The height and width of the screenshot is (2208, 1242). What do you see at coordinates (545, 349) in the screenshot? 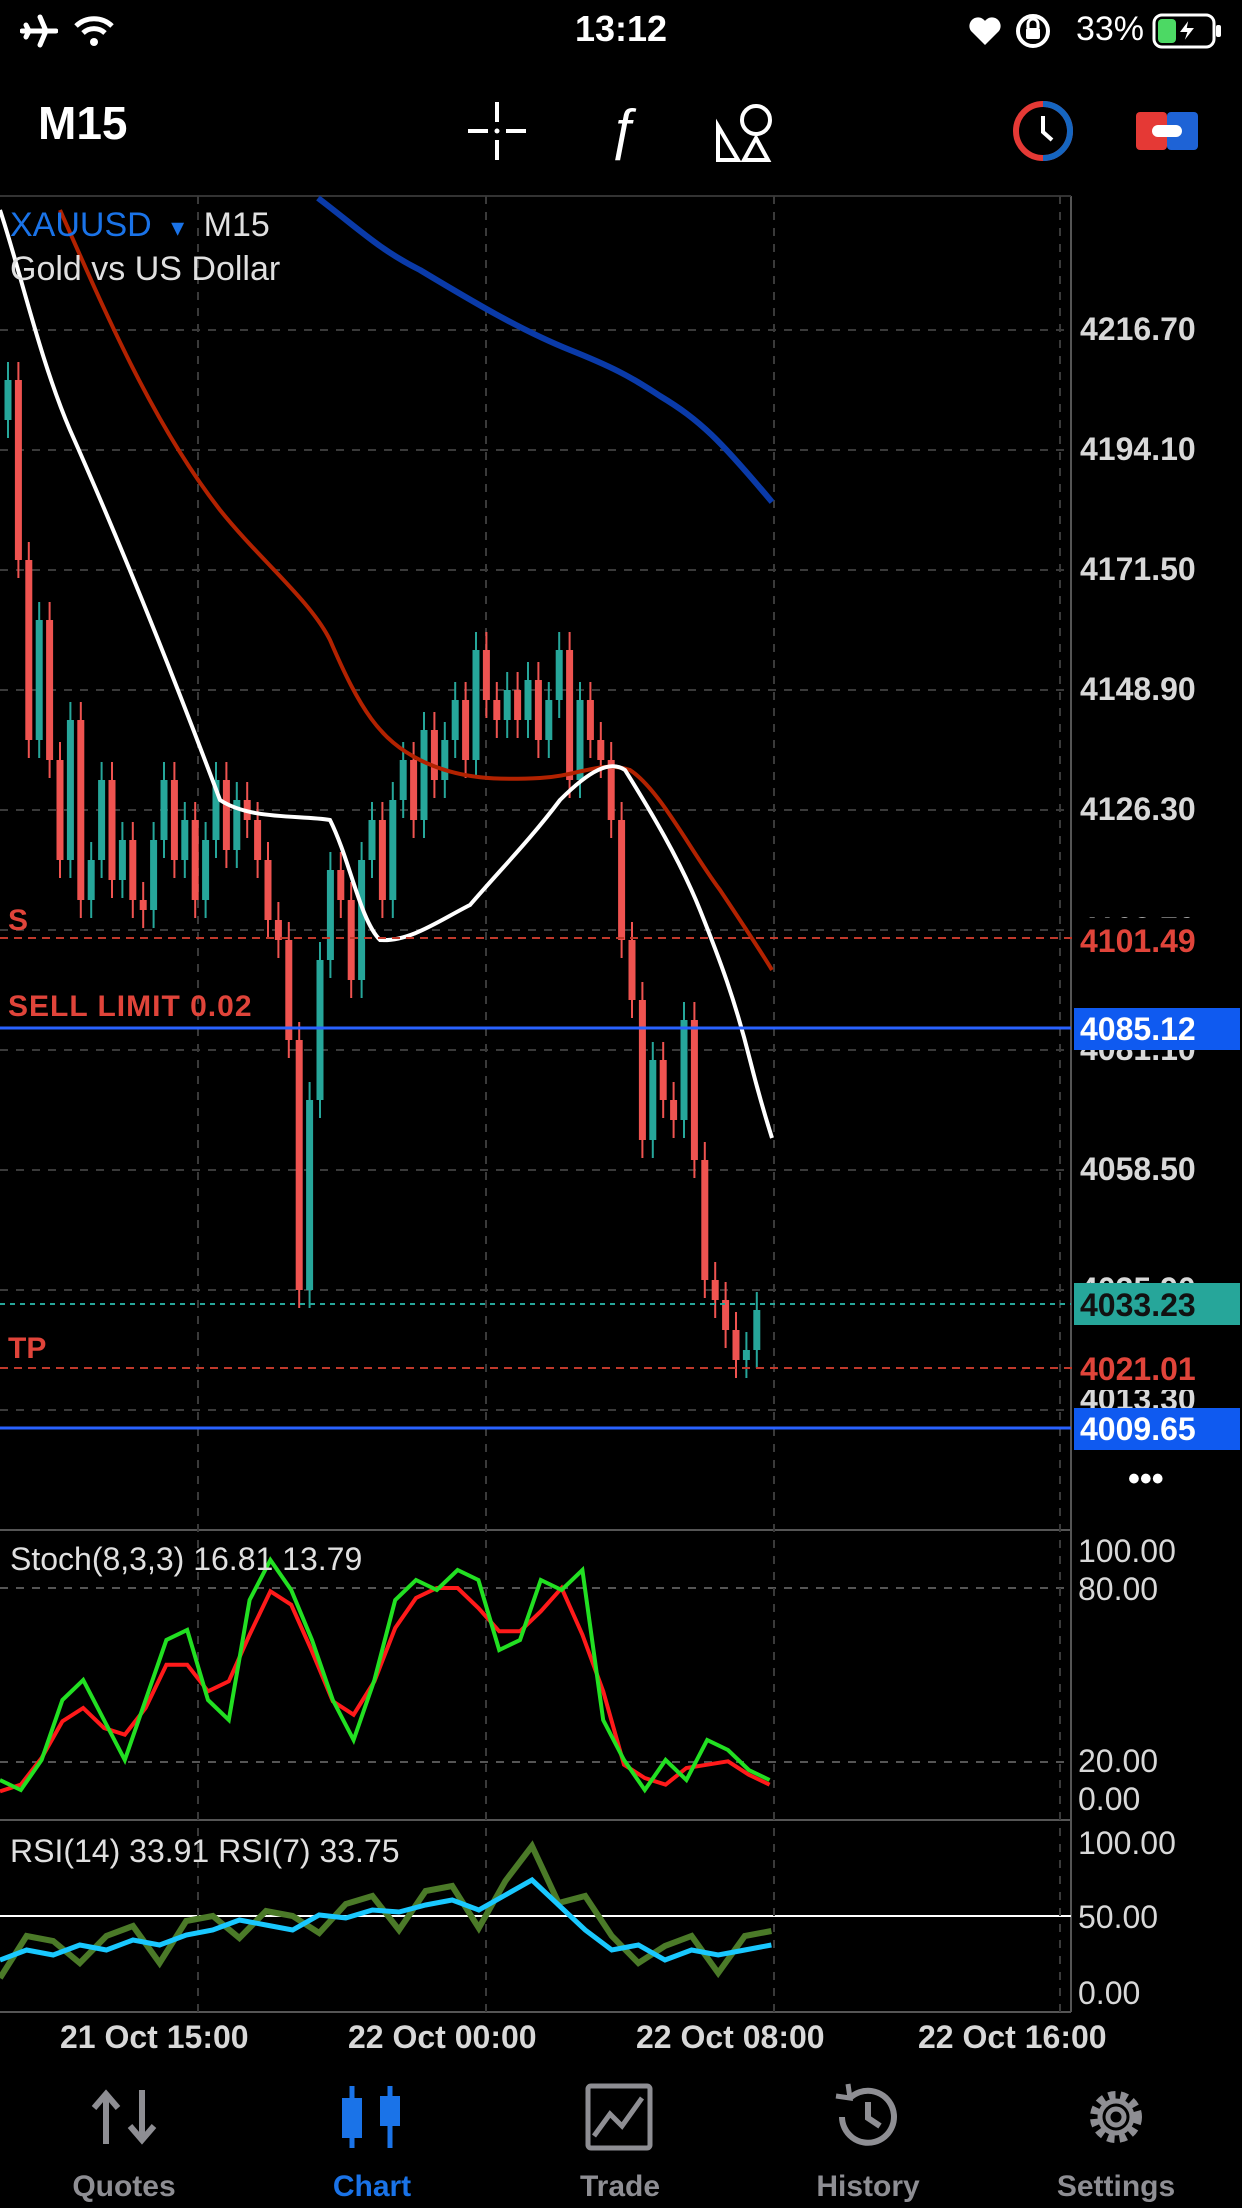
I see `ma-blue-line` at bounding box center [545, 349].